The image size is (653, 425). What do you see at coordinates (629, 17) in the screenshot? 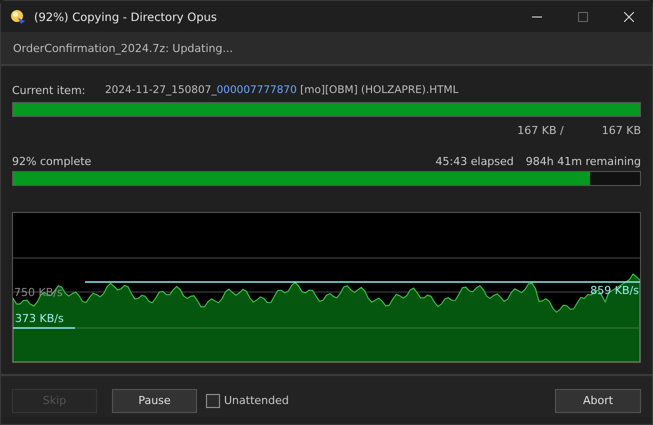
I see `close-icon` at bounding box center [629, 17].